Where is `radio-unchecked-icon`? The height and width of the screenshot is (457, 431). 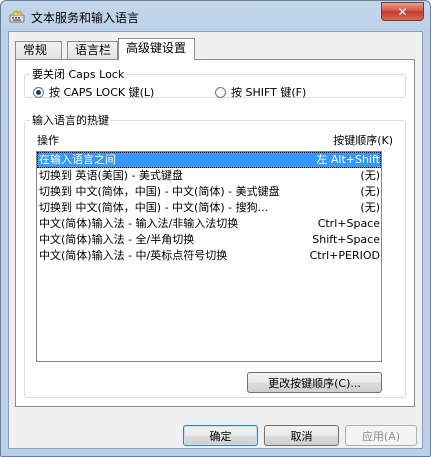 radio-unchecked-icon is located at coordinates (220, 92).